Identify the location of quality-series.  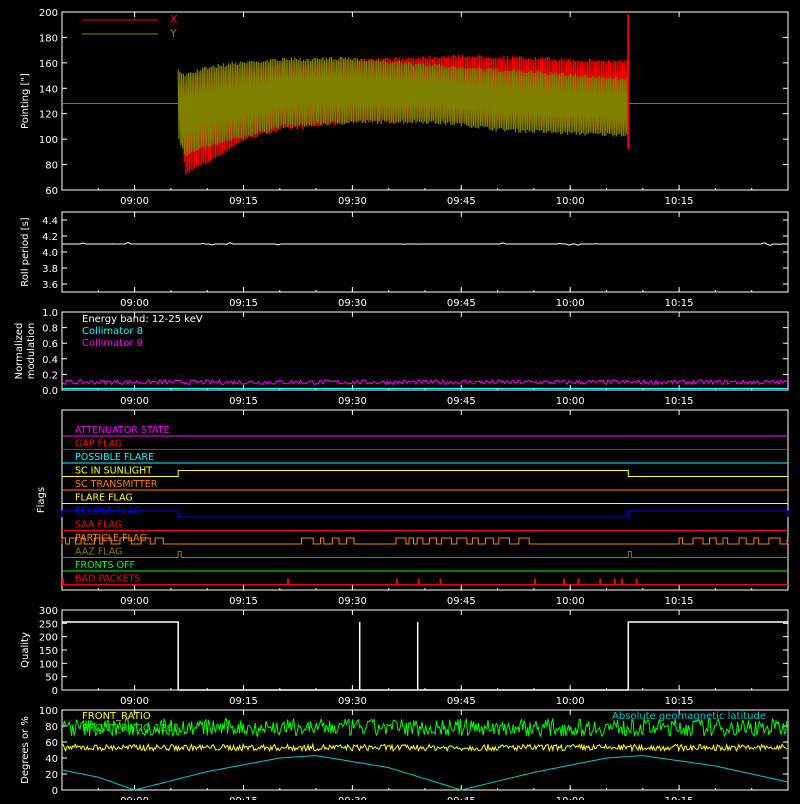
(425, 656).